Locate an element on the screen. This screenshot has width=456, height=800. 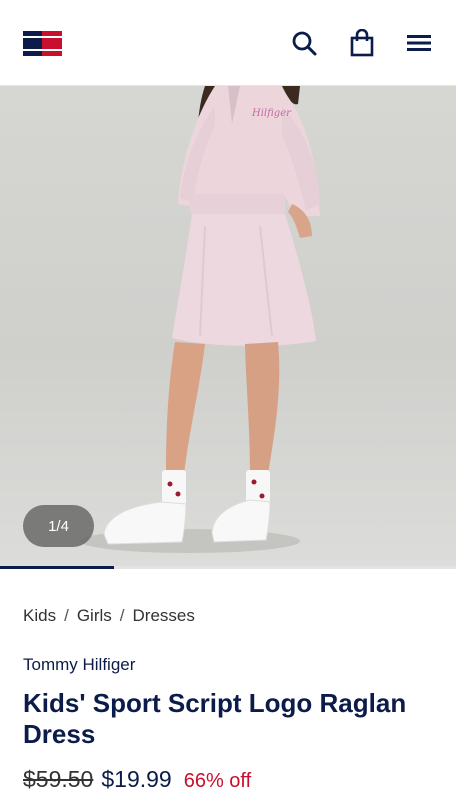
breadcrumb-dresses: Dresses is located at coordinates (164, 616).